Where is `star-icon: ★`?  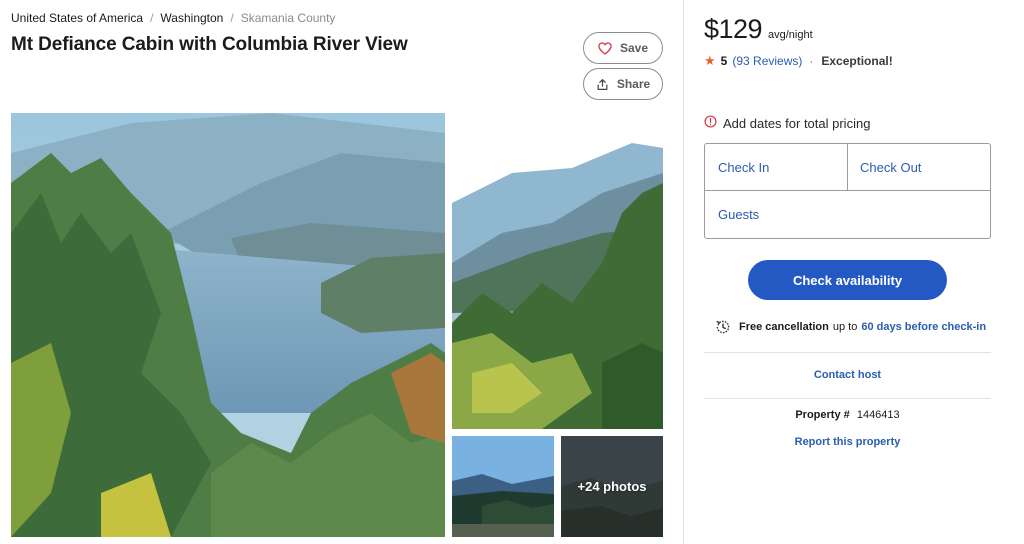
star-icon: ★ is located at coordinates (710, 60).